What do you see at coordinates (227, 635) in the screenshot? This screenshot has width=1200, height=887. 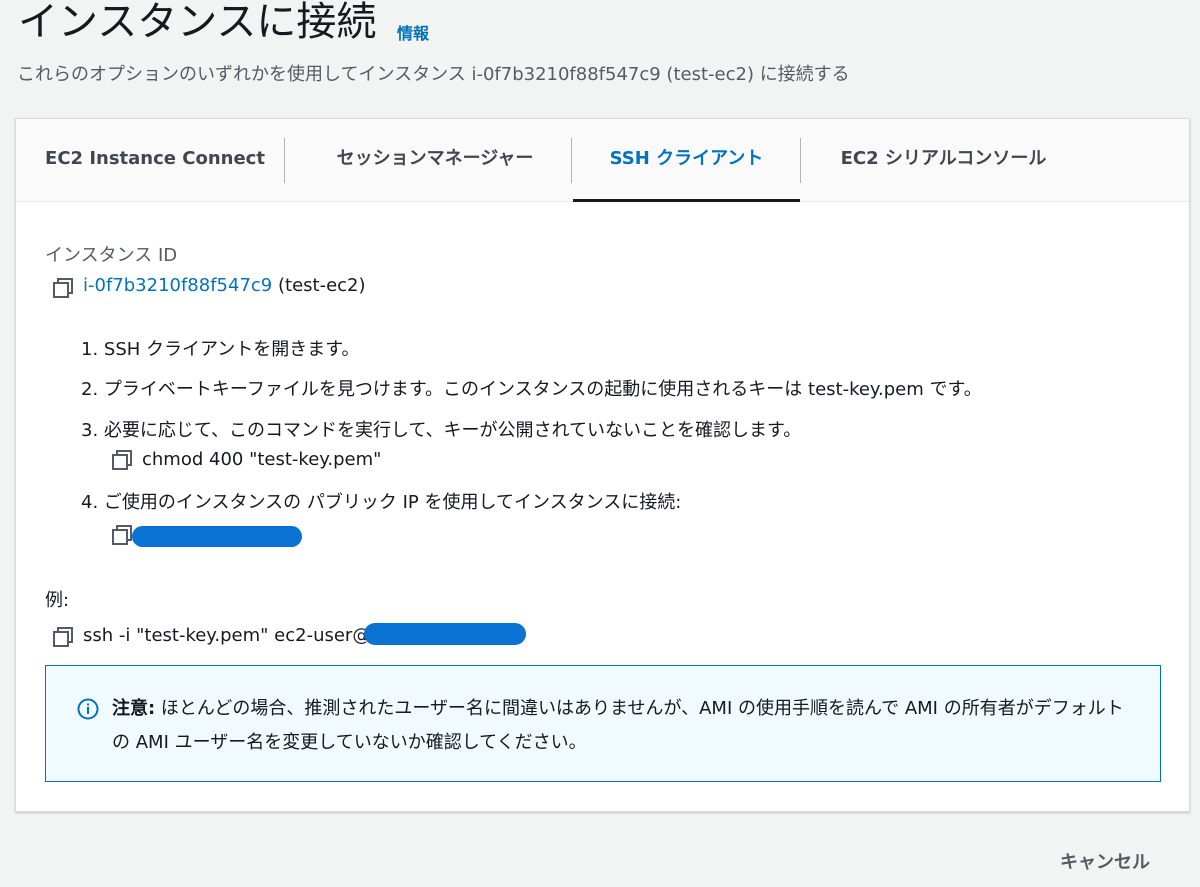 I see `ssh-example-command: ssh -i "test-key.pem" ec2-user@` at bounding box center [227, 635].